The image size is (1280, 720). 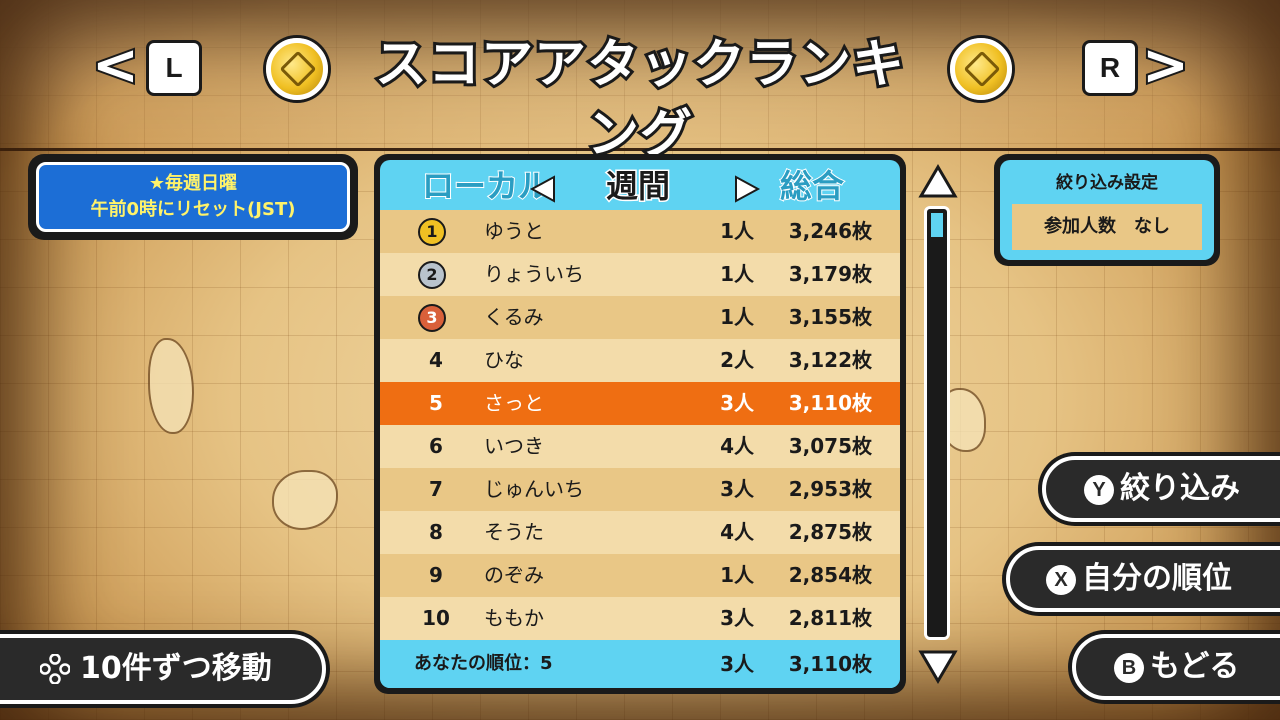 What do you see at coordinates (176, 668) in the screenshot?
I see `page-move-label: 10件ずつ移動` at bounding box center [176, 668].